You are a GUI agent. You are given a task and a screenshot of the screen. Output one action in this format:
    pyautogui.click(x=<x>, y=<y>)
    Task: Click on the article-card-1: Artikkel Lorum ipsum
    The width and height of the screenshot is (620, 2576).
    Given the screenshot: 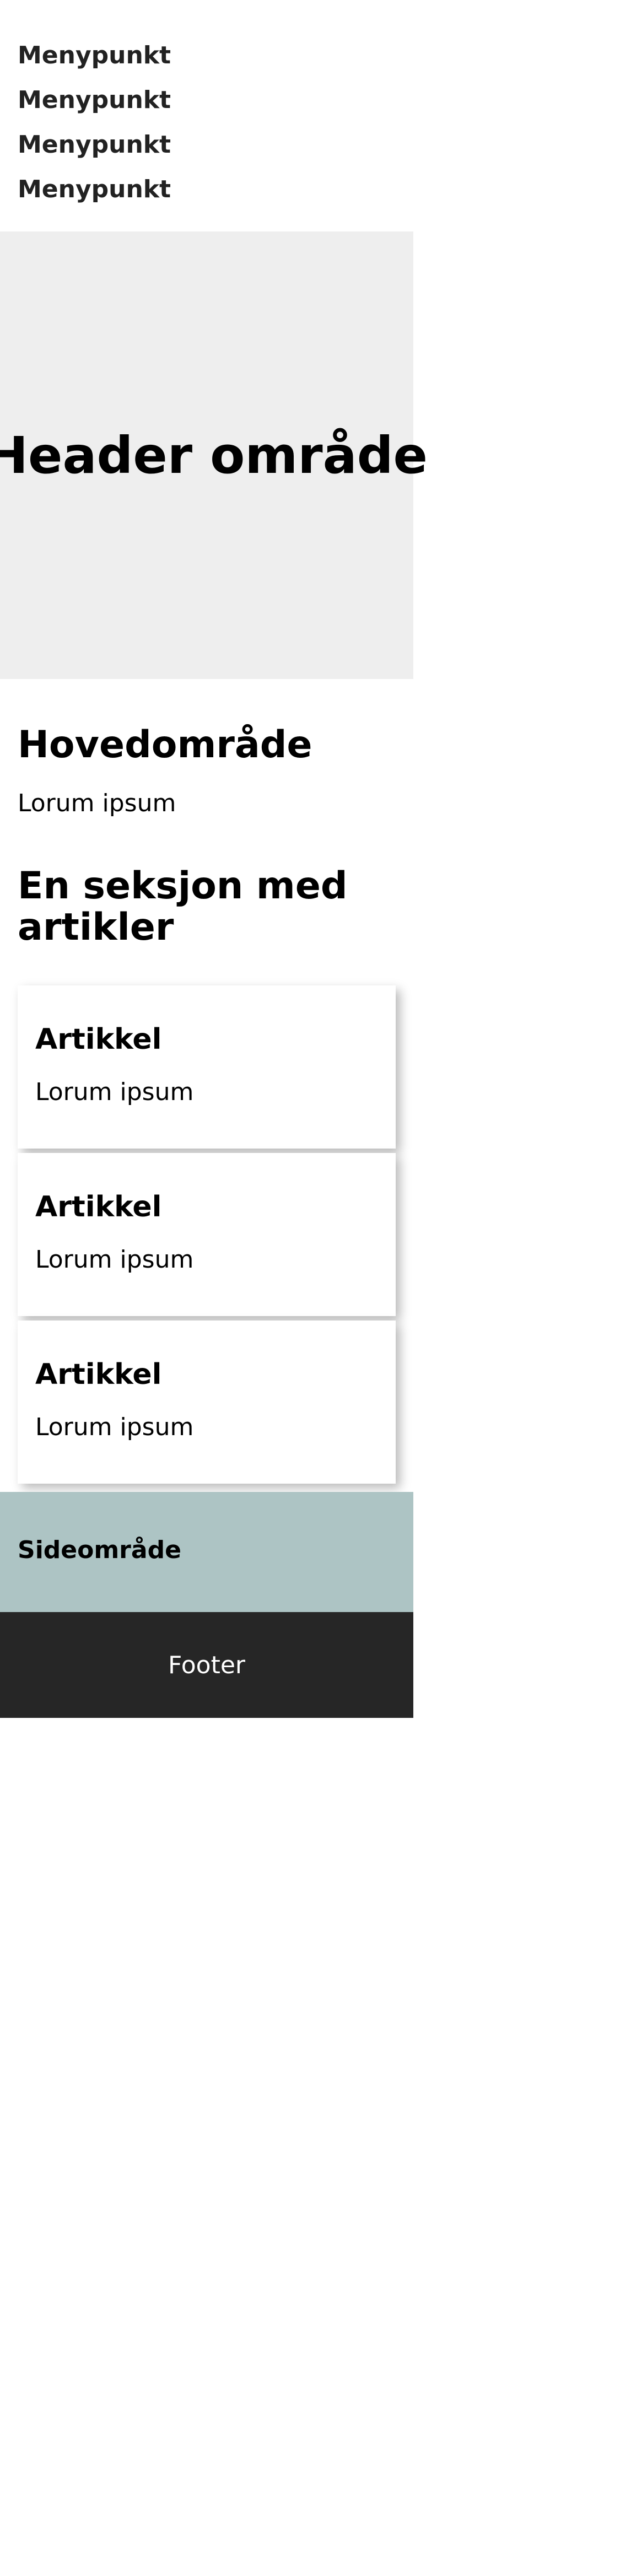 What is the action you would take?
    pyautogui.click(x=207, y=1067)
    